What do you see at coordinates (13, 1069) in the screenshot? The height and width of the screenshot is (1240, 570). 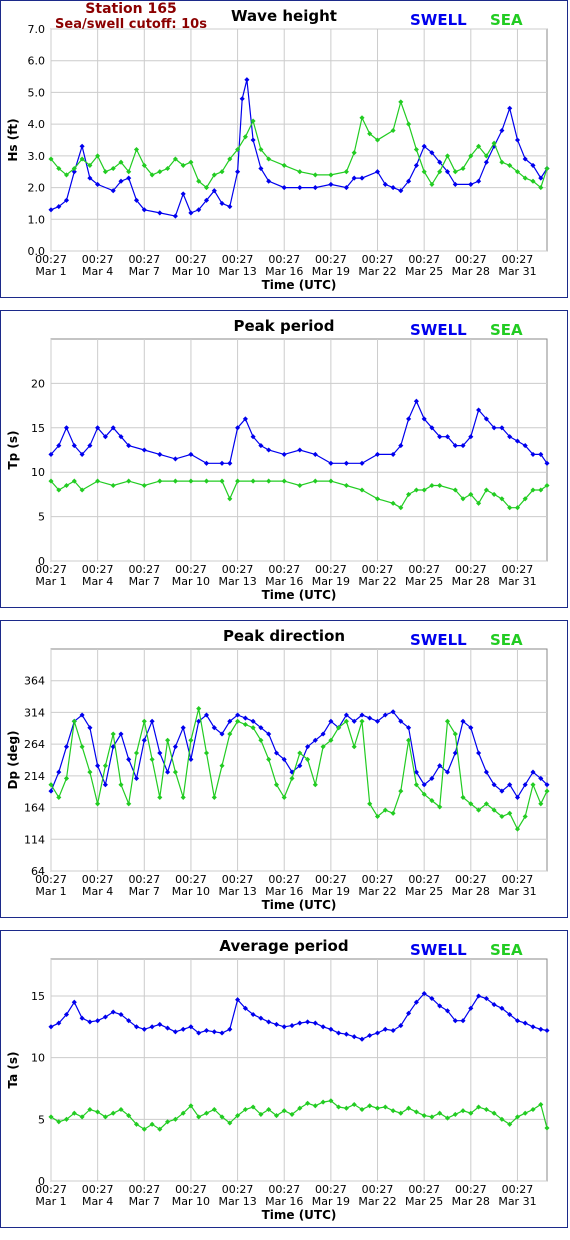 I see `y-axis-label: Ta (s)` at bounding box center [13, 1069].